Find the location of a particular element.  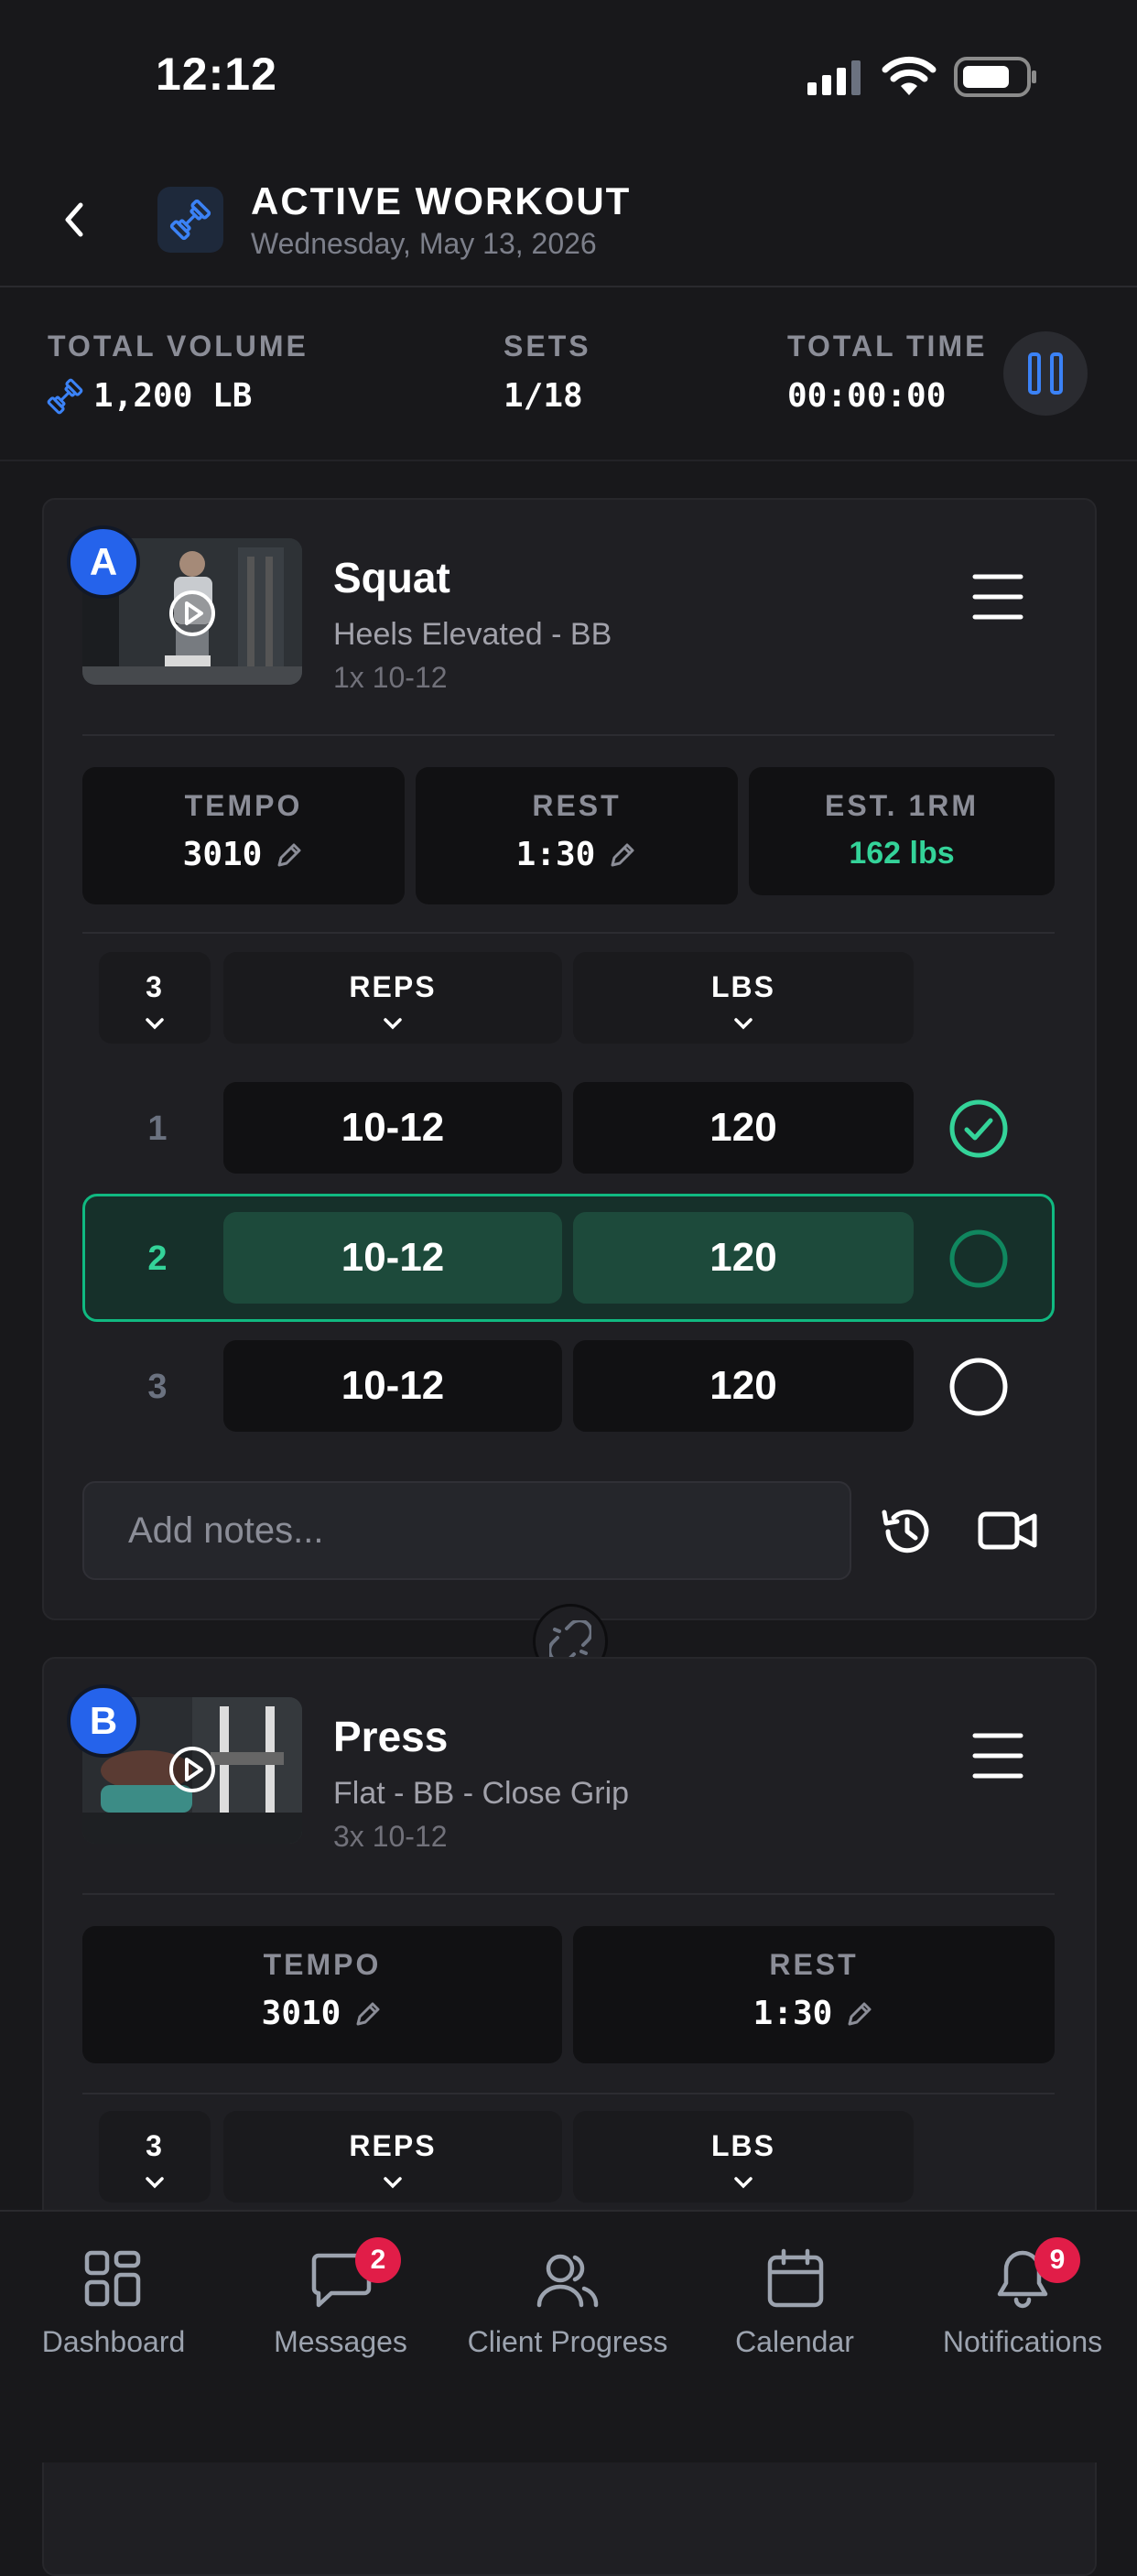

rest-label: REST is located at coordinates (577, 806).